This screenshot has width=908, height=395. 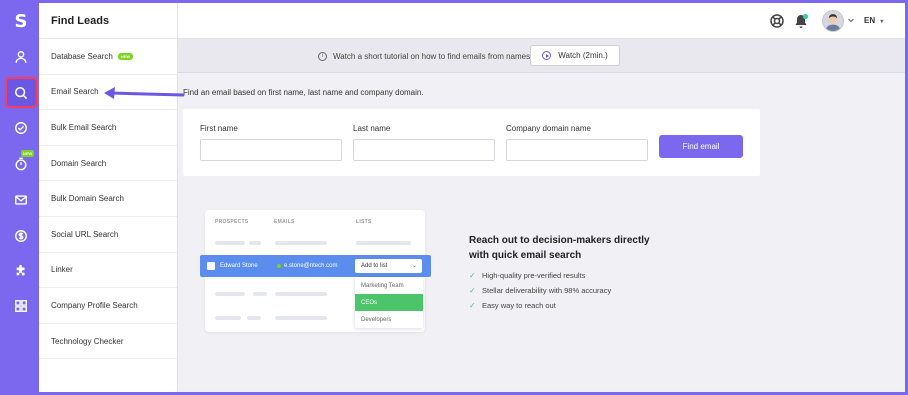 What do you see at coordinates (219, 128) in the screenshot?
I see `first-name-label: First name` at bounding box center [219, 128].